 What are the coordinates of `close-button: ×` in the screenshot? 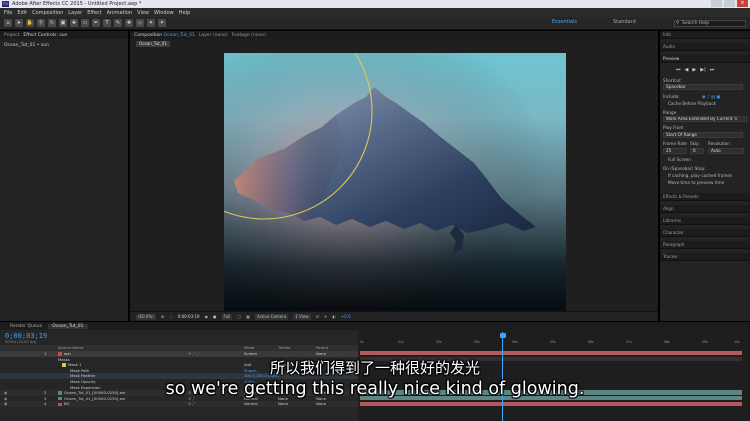 It's located at (742, 3).